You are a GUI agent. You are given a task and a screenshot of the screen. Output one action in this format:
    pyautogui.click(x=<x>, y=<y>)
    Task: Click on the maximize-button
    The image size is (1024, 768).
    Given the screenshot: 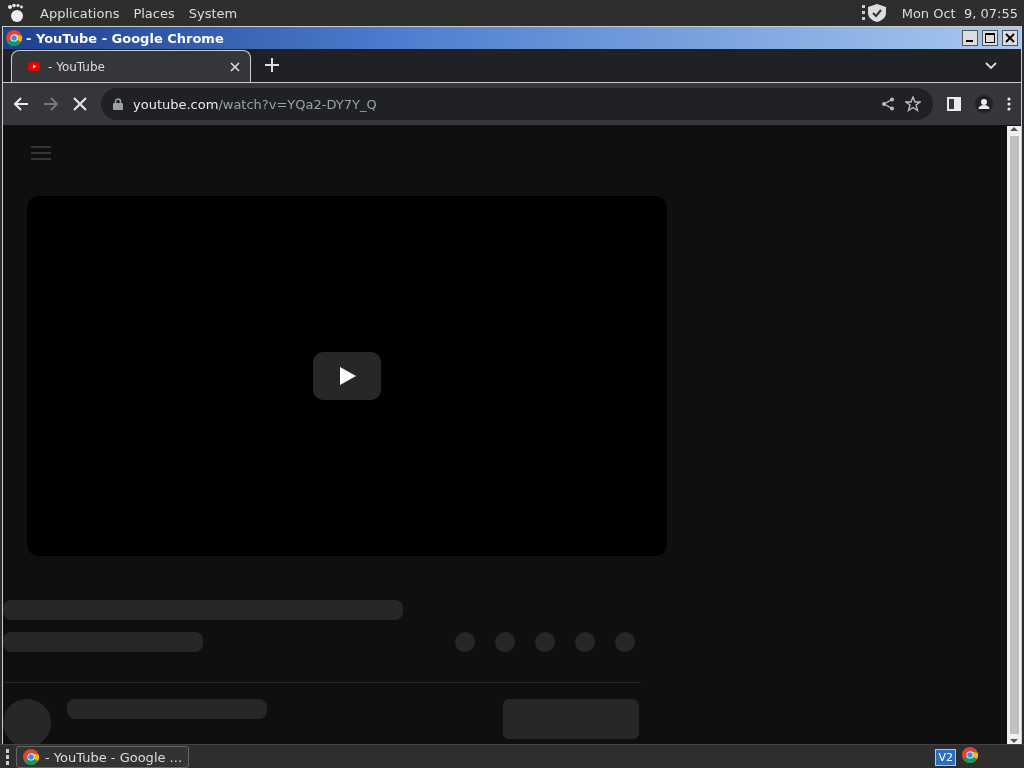 What is the action you would take?
    pyautogui.click(x=990, y=38)
    